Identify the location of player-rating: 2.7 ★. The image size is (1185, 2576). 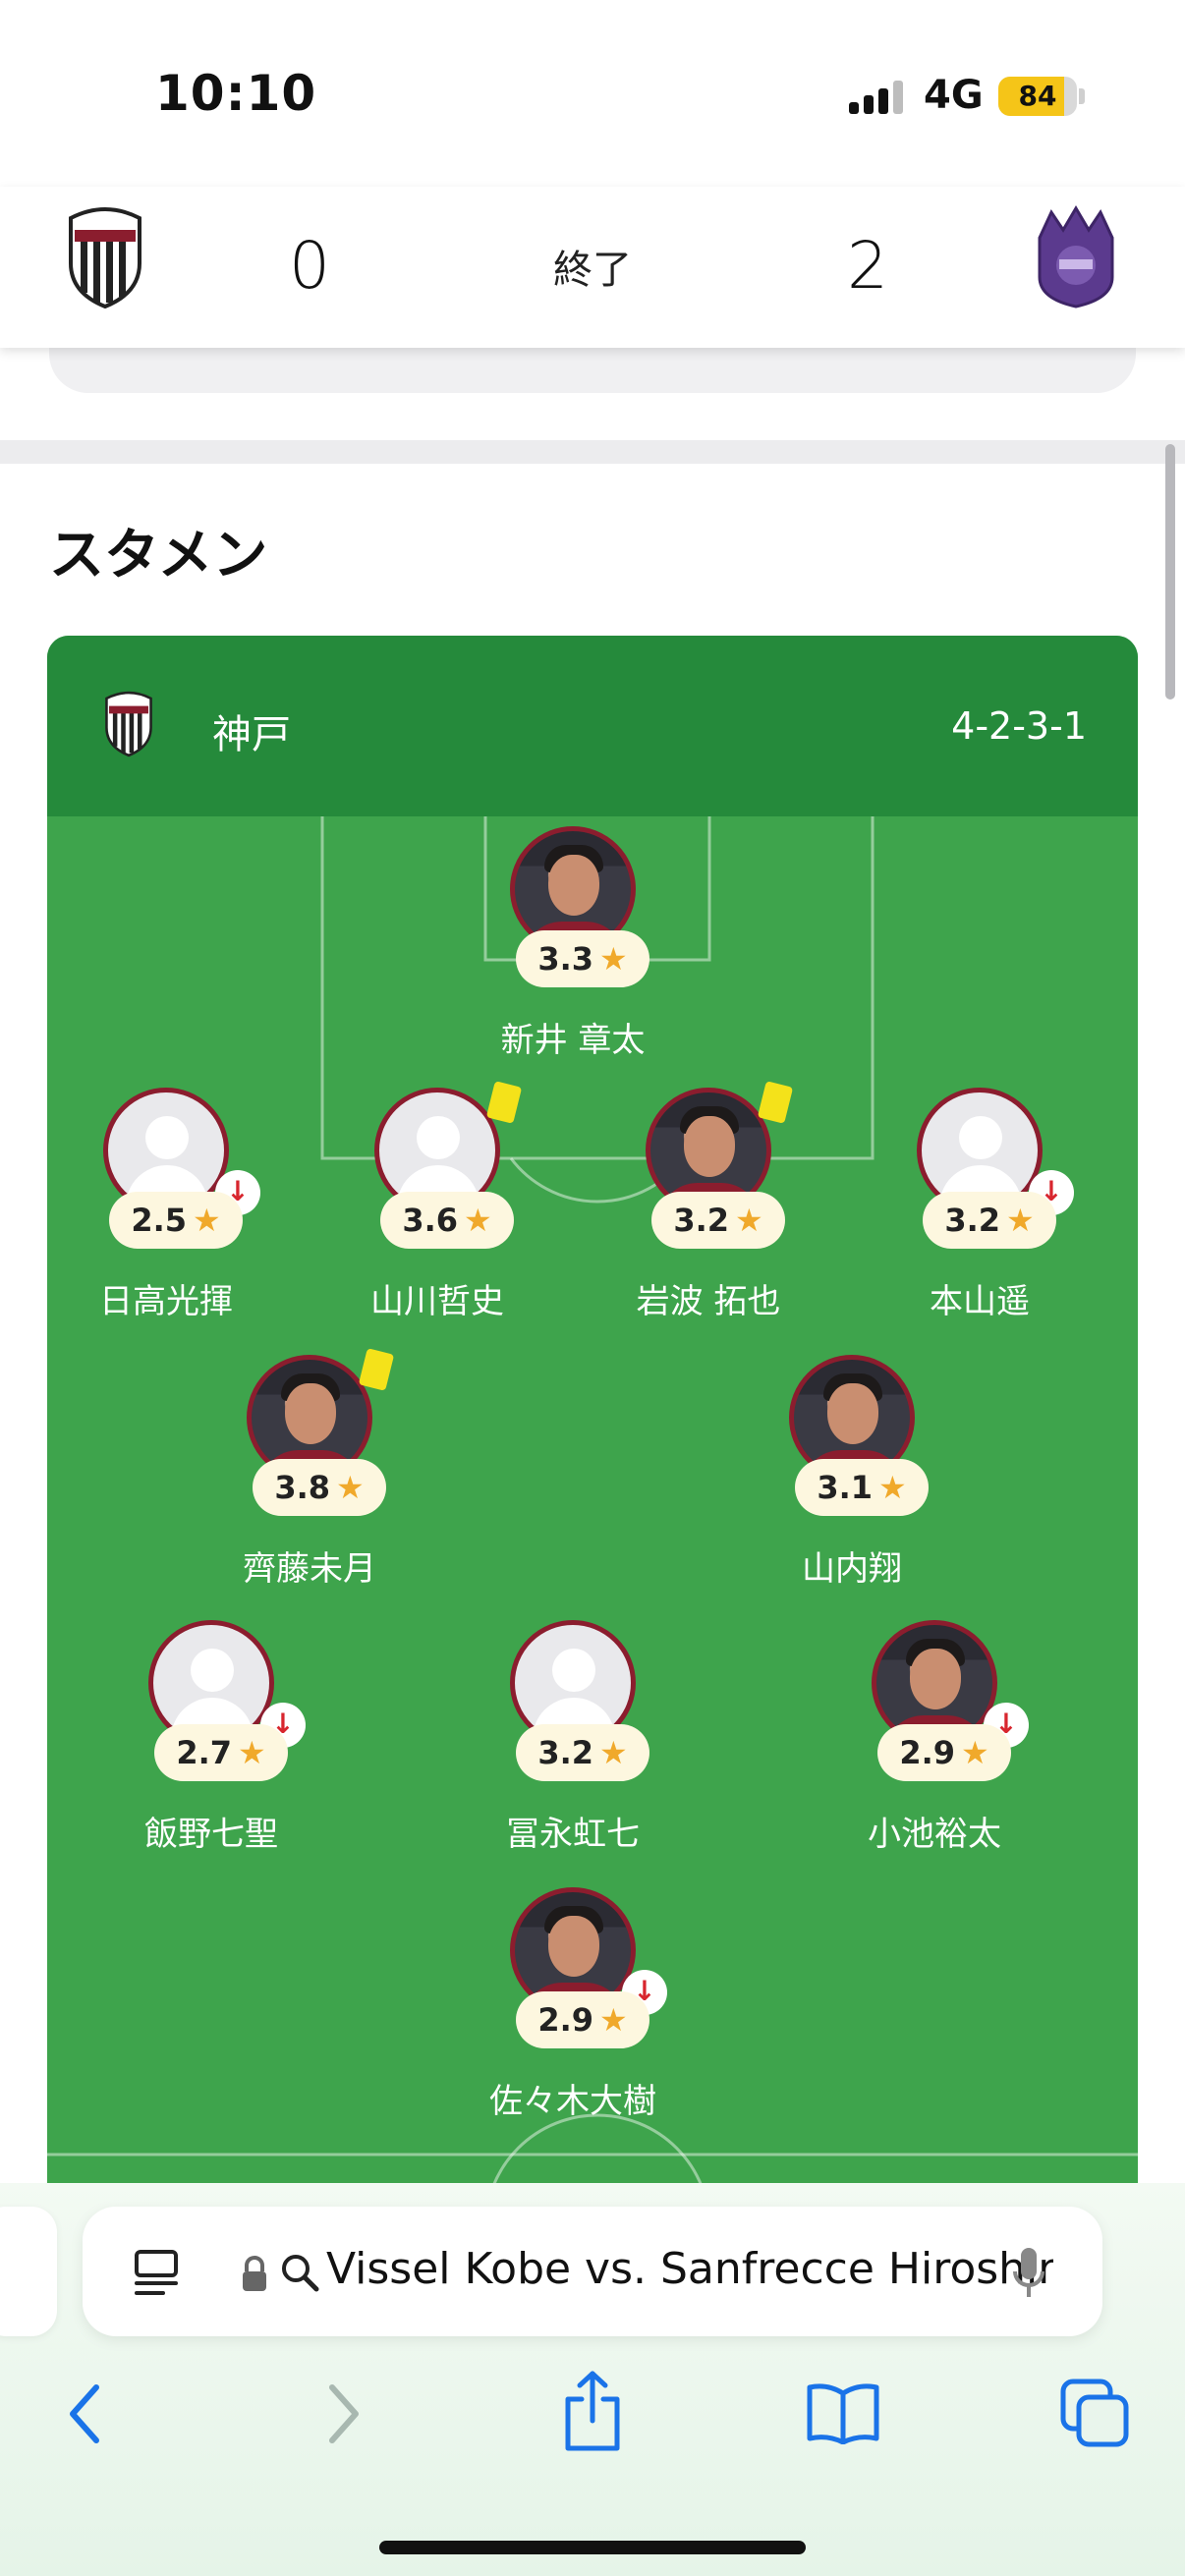
(221, 1752).